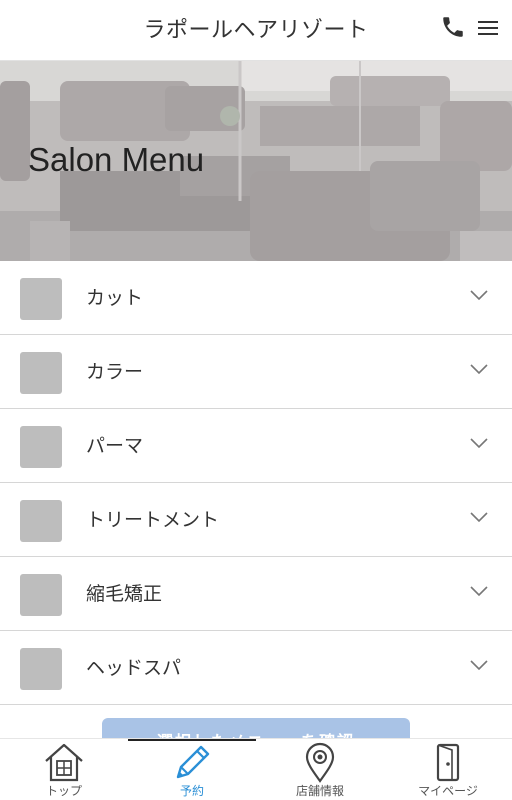  I want to click on menu-item-head-spa: ヘッドスパ, so click(256, 668).